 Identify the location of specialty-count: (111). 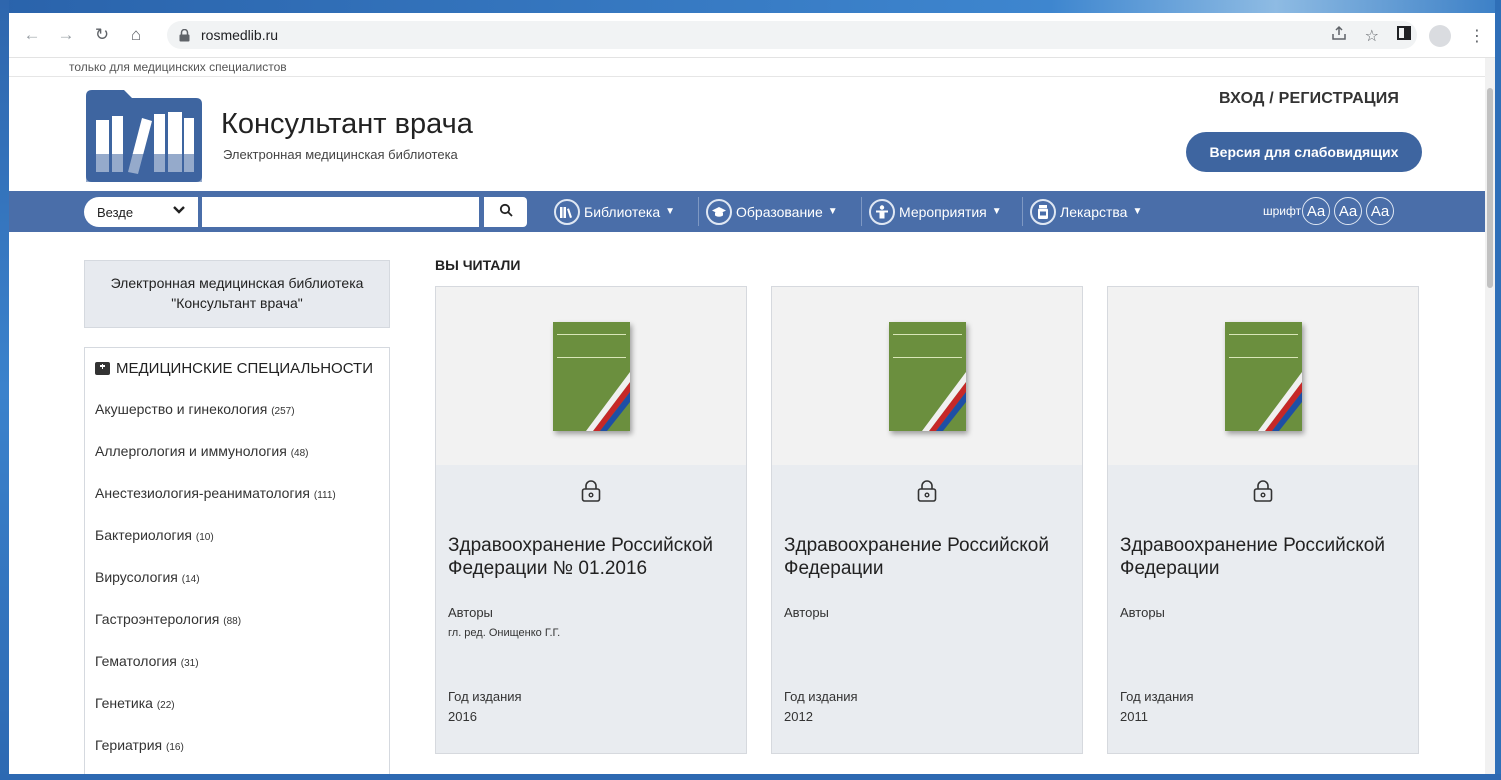
(324, 495).